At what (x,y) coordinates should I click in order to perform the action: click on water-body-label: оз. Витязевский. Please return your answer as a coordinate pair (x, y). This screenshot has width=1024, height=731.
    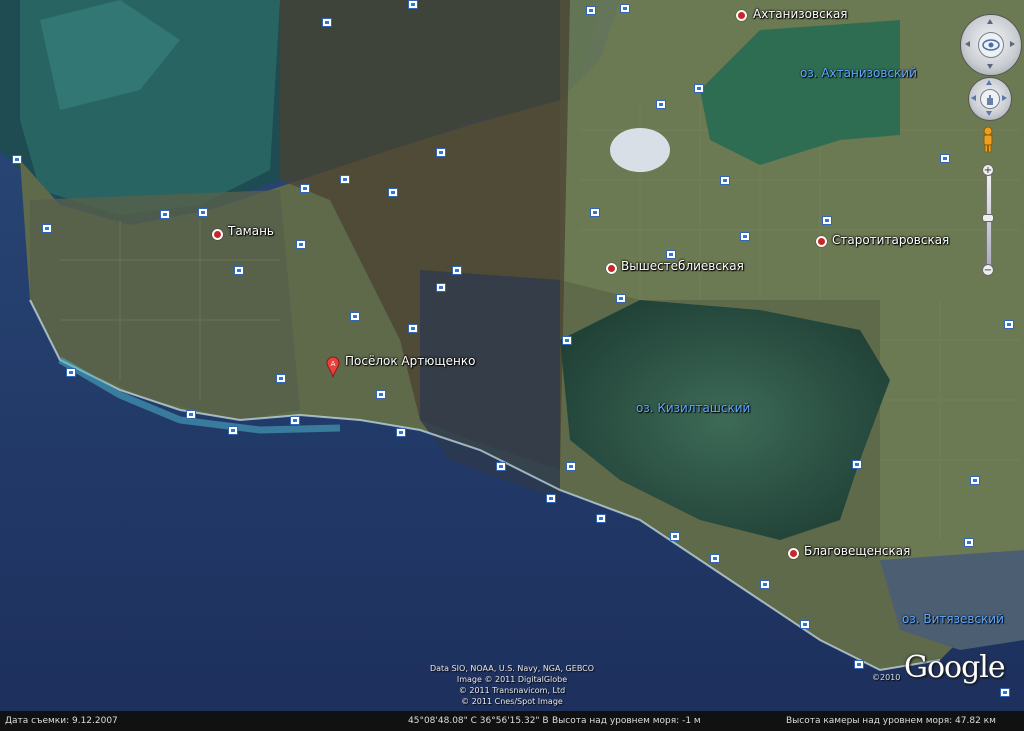
    Looking at the image, I should click on (953, 619).